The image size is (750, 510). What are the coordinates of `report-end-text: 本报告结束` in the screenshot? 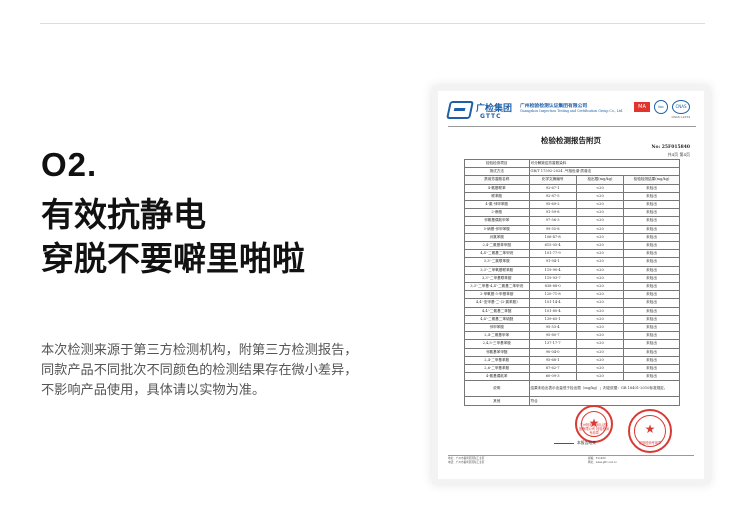 It's located at (575, 443).